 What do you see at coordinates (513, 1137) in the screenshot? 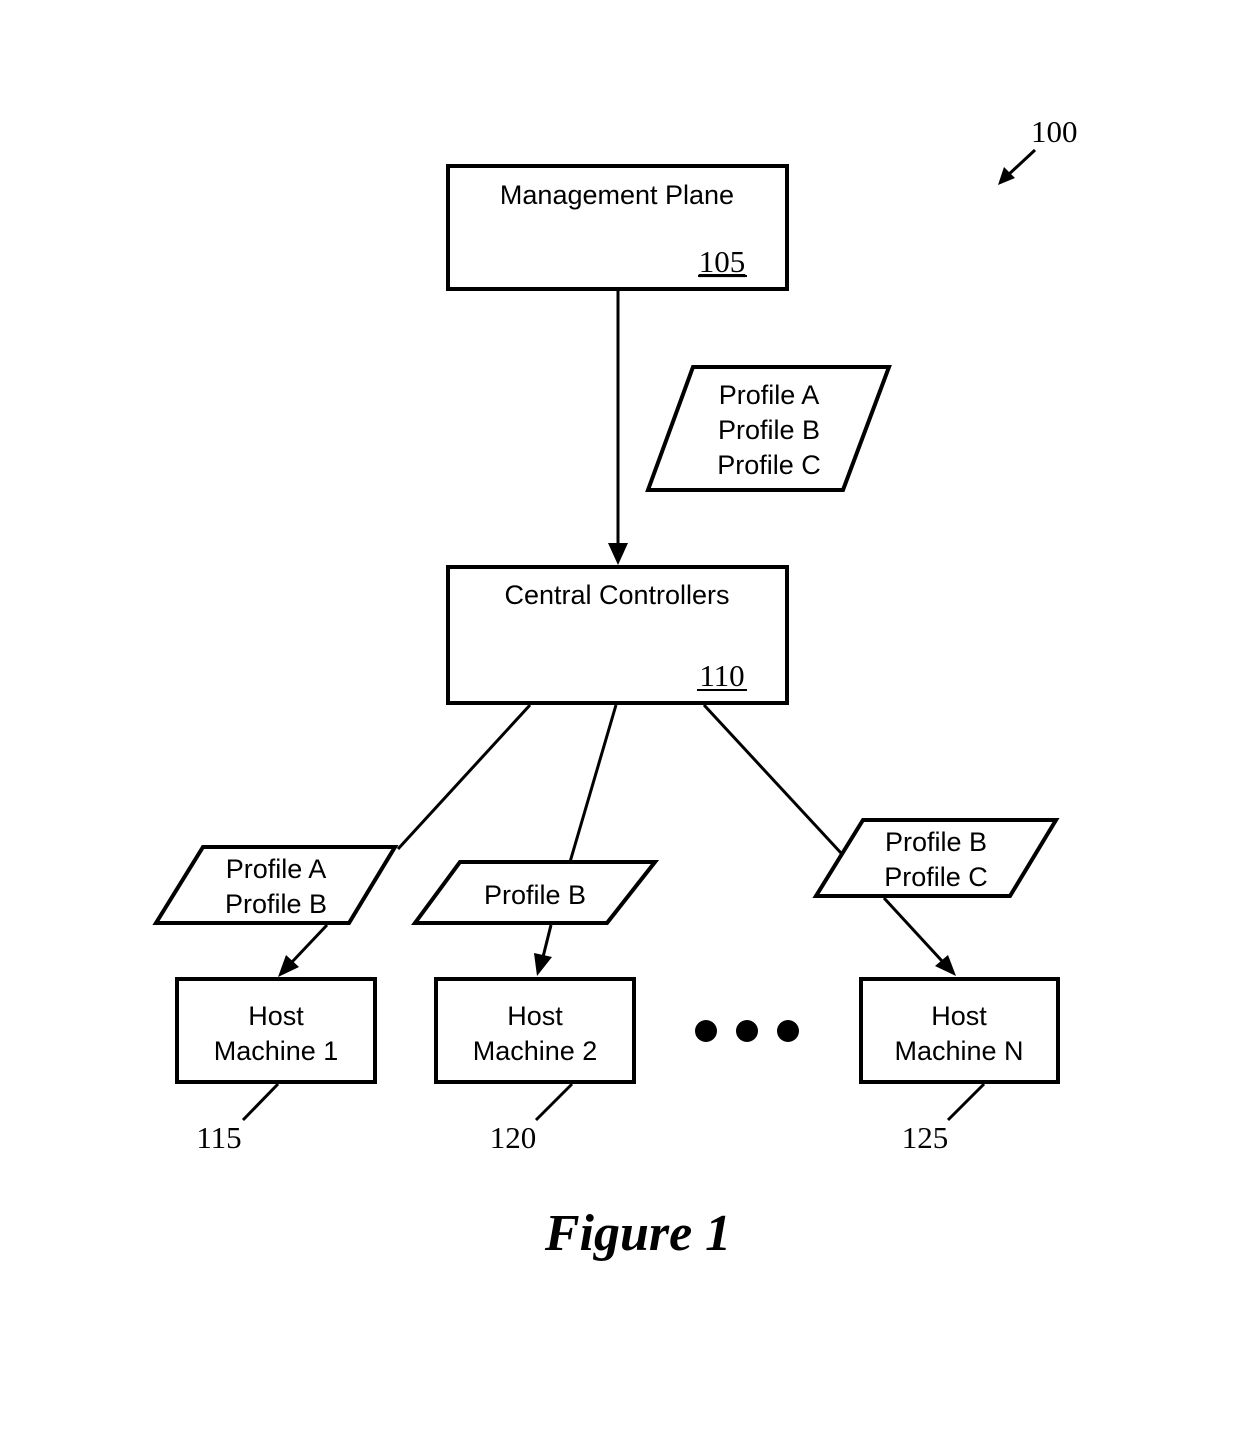
I see `host-machine-2-ref: 120` at bounding box center [513, 1137].